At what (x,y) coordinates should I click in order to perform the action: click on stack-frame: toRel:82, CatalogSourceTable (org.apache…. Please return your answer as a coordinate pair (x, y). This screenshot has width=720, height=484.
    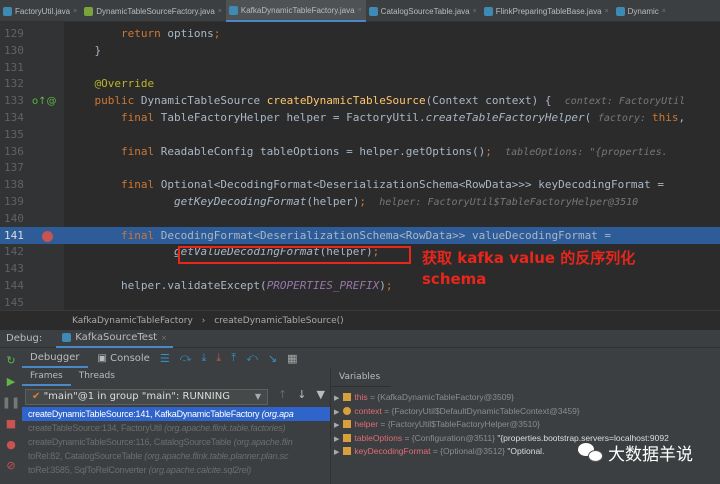
    Looking at the image, I should click on (176, 456).